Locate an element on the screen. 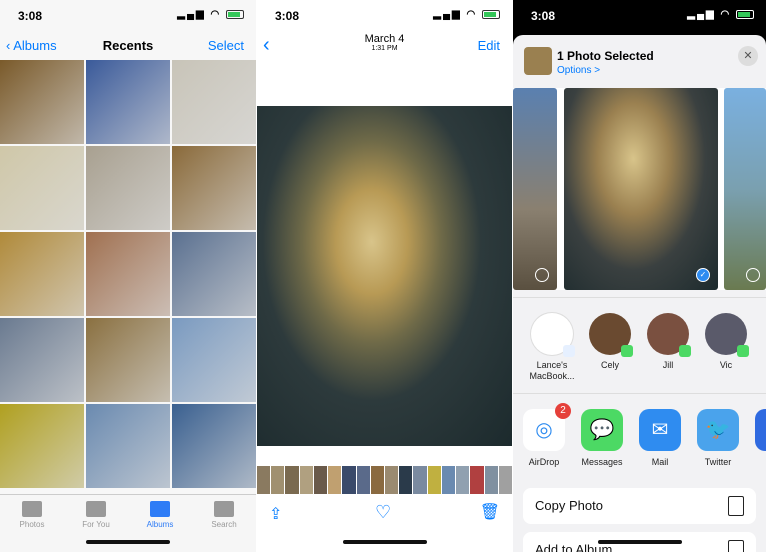  messages-icon: 💬 is located at coordinates (602, 430).